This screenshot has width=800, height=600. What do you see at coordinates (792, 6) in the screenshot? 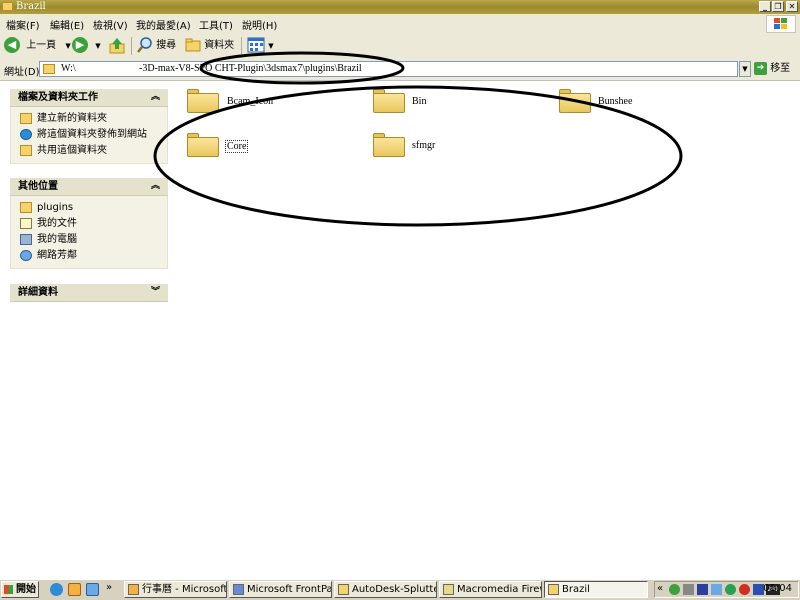
I see `close-button: ✕` at bounding box center [792, 6].